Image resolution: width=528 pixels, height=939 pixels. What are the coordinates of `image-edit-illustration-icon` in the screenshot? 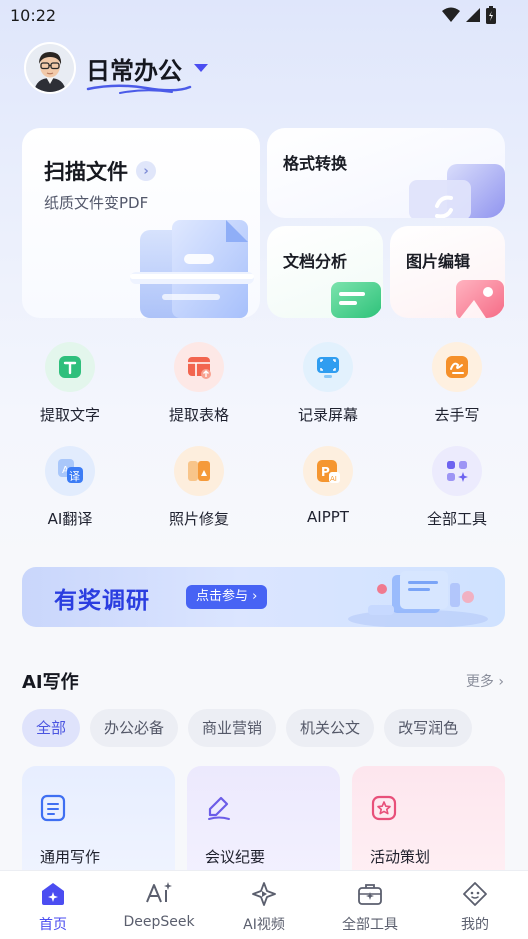 It's located at (480, 299).